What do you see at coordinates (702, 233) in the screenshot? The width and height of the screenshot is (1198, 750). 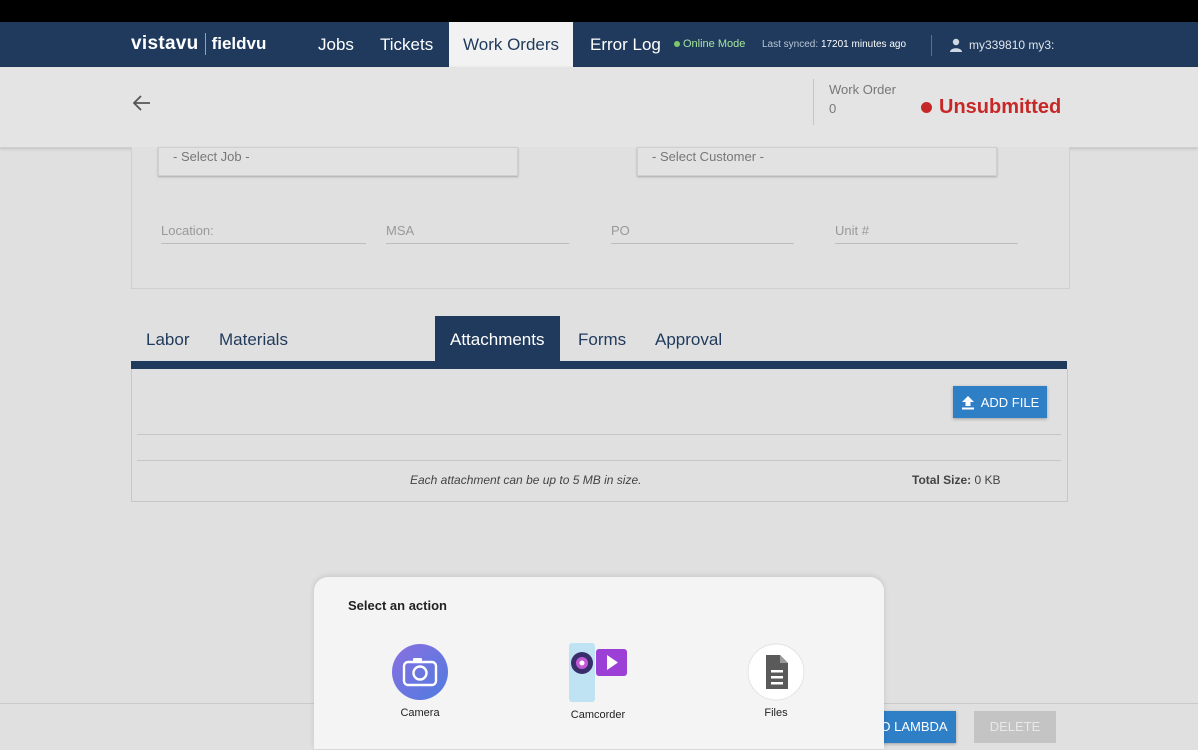 I see `po-field: PO` at bounding box center [702, 233].